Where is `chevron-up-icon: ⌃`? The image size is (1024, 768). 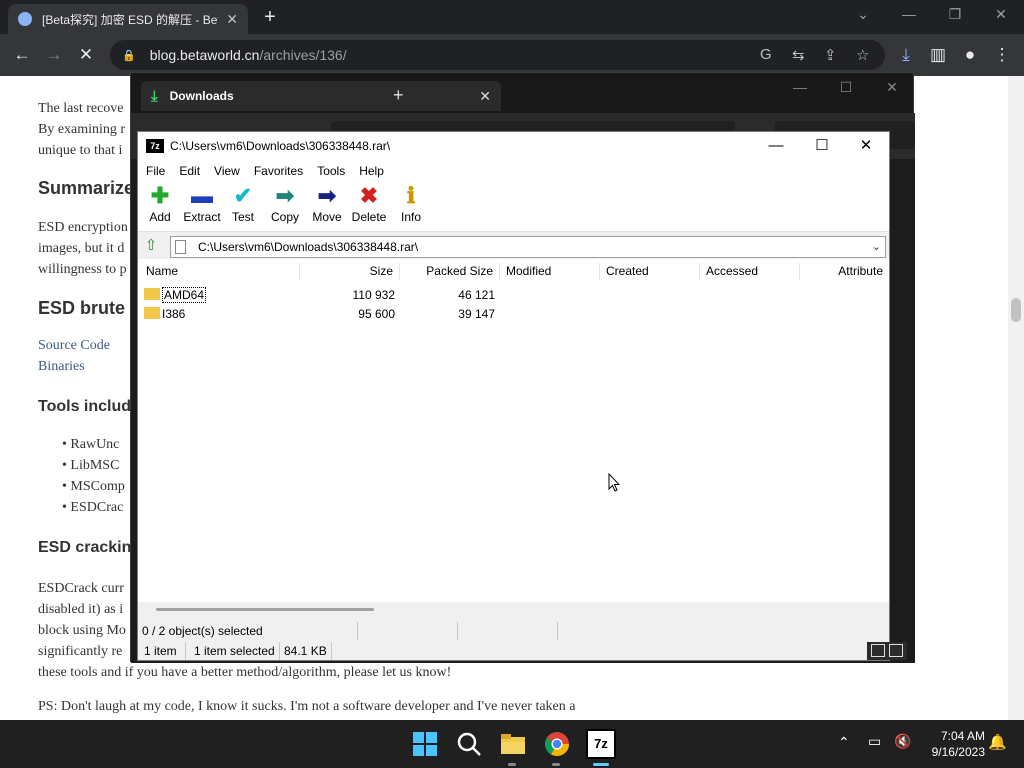
chevron-up-icon: ⌃ is located at coordinates (844, 742).